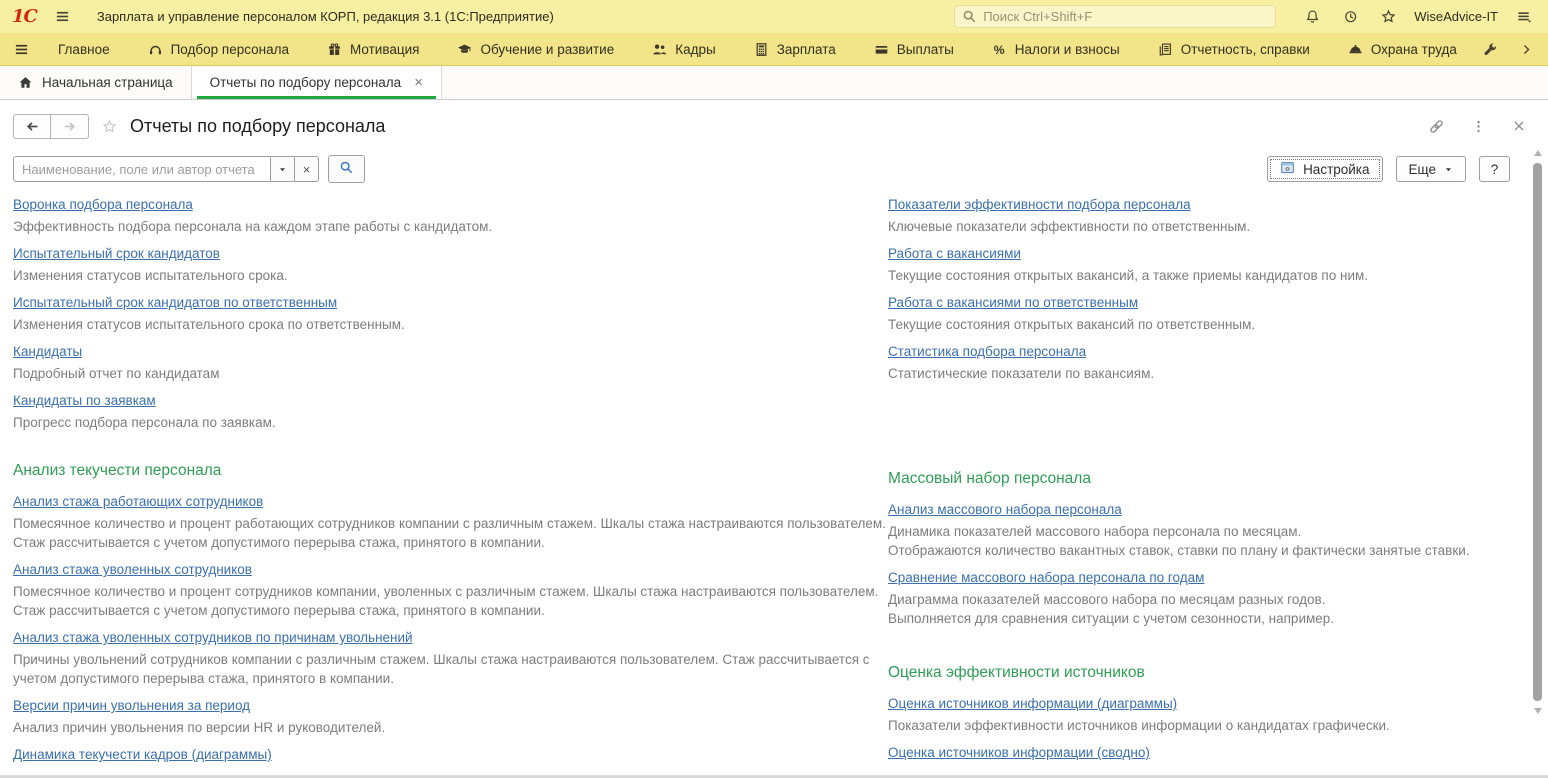  I want to click on close-icon, so click(1519, 126).